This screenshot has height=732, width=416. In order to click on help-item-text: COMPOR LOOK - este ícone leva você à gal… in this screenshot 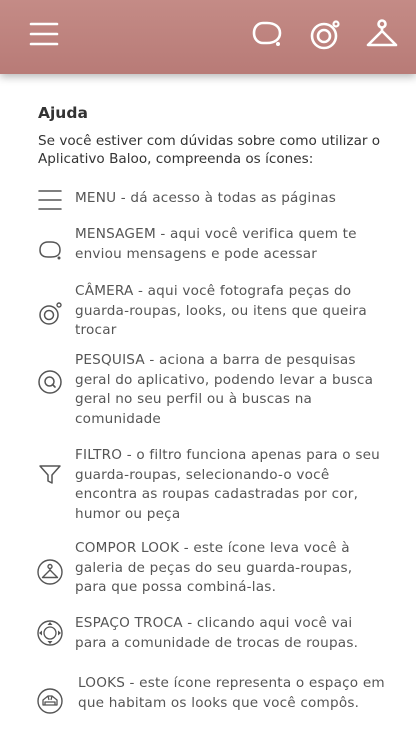, I will do `click(214, 567)`.